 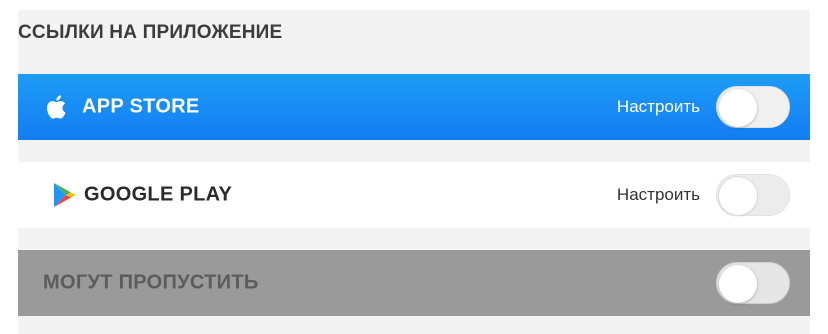 What do you see at coordinates (56, 107) in the screenshot?
I see `apple-icon` at bounding box center [56, 107].